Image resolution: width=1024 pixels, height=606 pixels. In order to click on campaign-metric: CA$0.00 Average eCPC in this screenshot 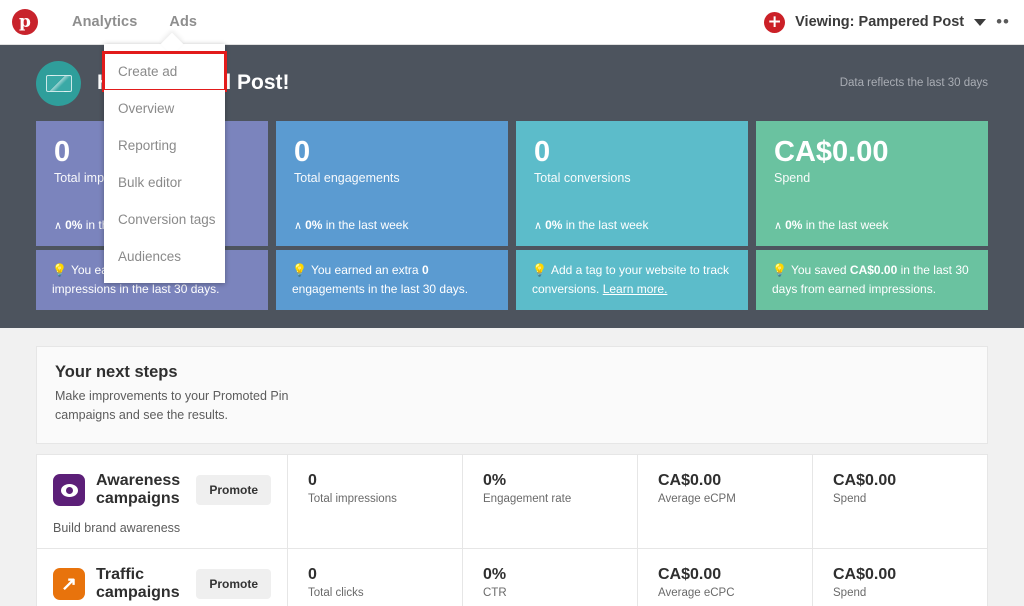, I will do `click(725, 577)`.